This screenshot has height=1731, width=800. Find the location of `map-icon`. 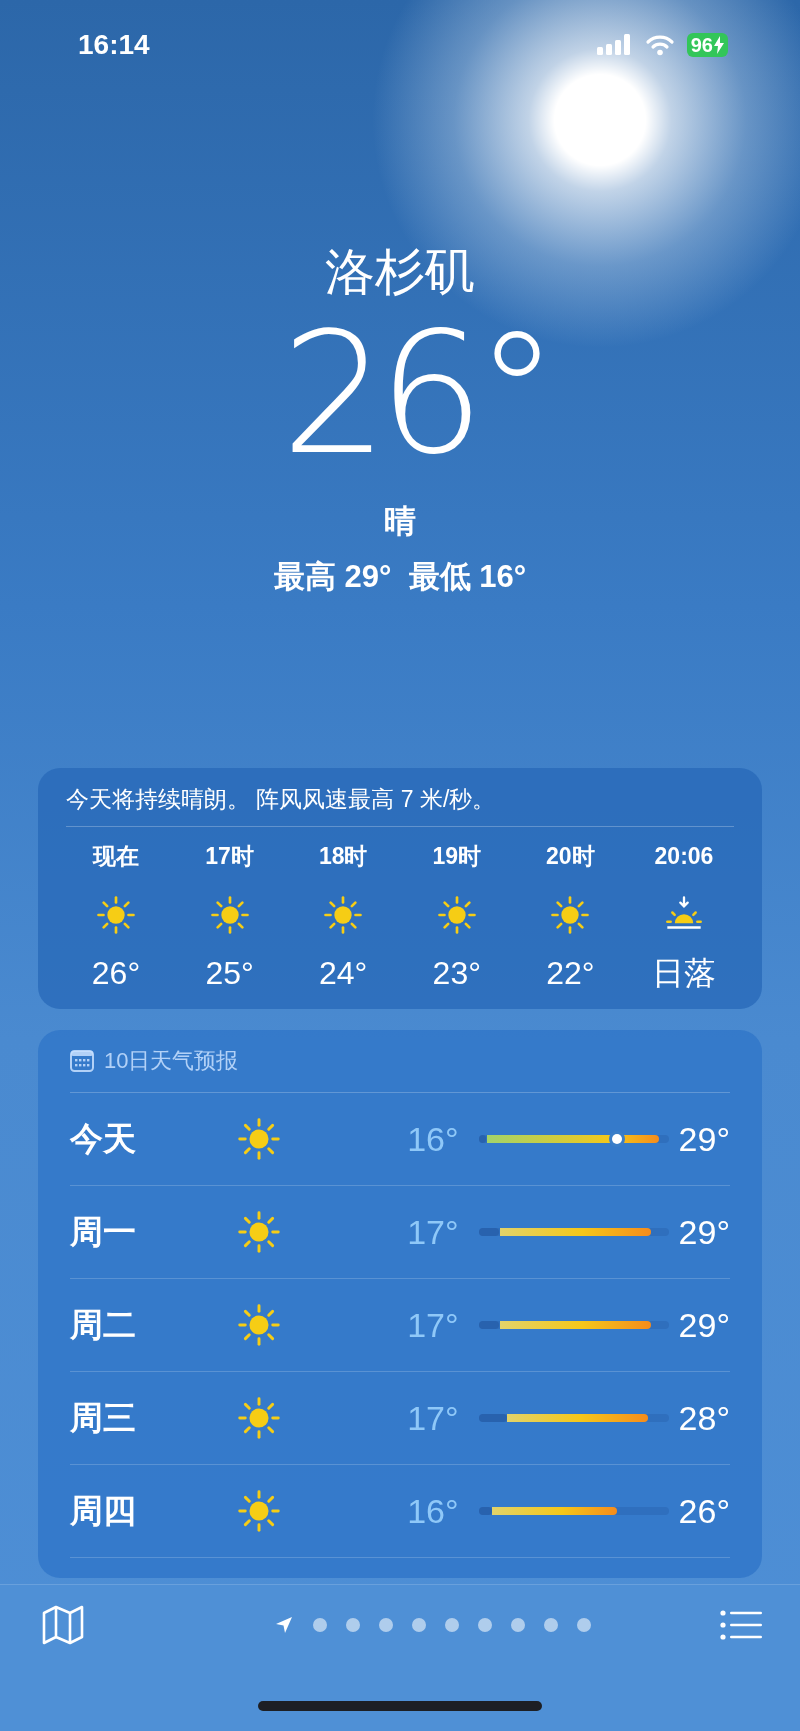

map-icon is located at coordinates (63, 1625).